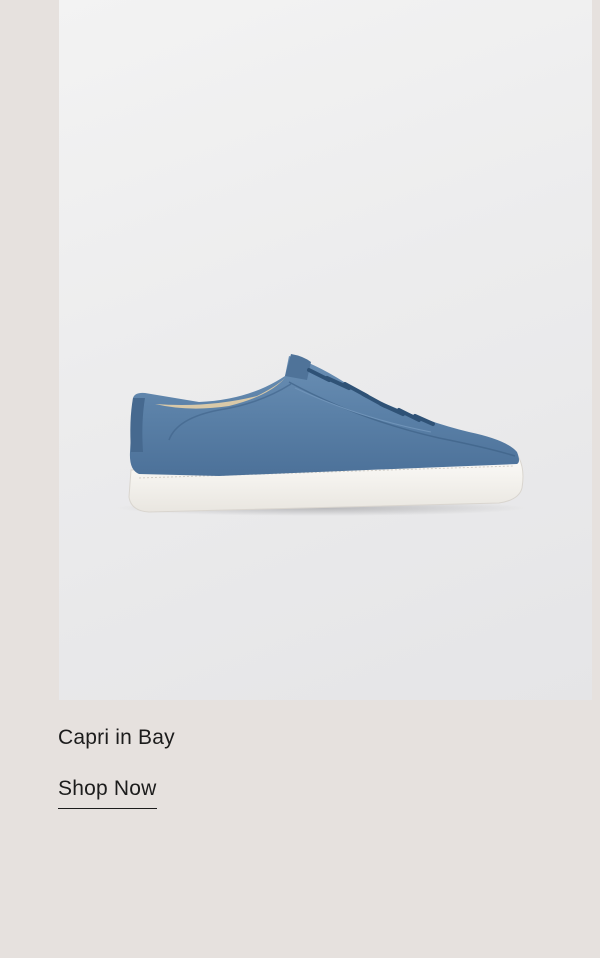 The height and width of the screenshot is (958, 600). I want to click on sneaker-illustration, so click(321, 435).